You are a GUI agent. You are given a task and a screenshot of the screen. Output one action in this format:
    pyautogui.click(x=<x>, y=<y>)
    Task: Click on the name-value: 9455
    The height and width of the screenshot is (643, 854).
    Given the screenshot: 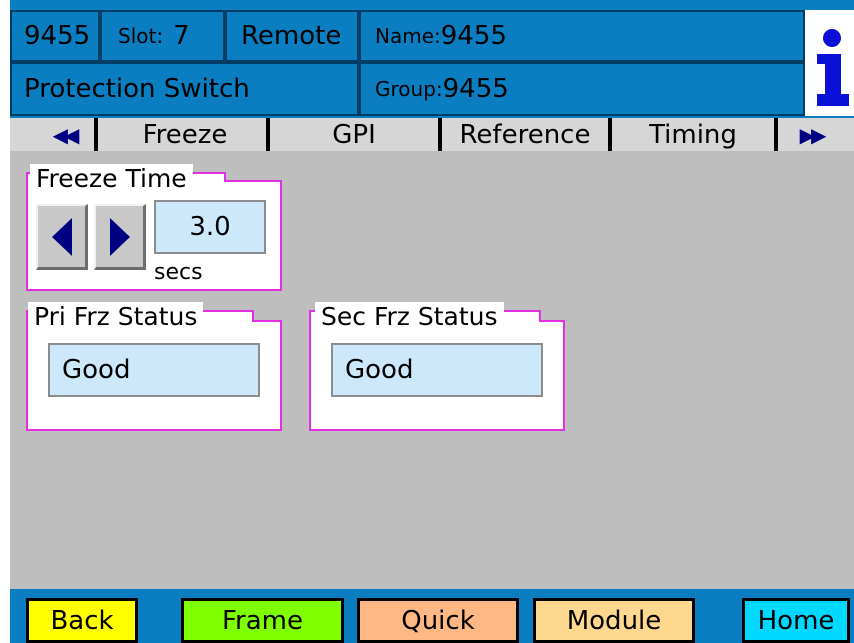 What is the action you would take?
    pyautogui.click(x=473, y=36)
    